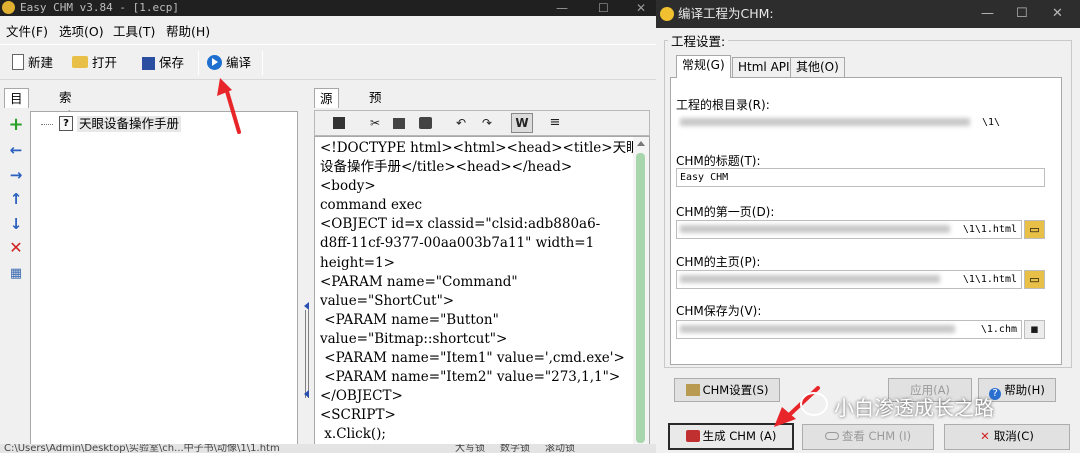  What do you see at coordinates (229, 106) in the screenshot?
I see `annotation-arrow-icon` at bounding box center [229, 106].